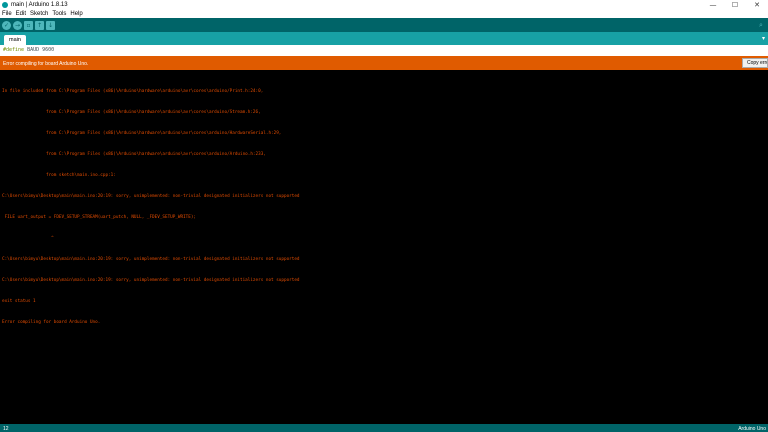 This screenshot has height=432, width=768. I want to click on menu-edit: Edit, so click(21, 14).